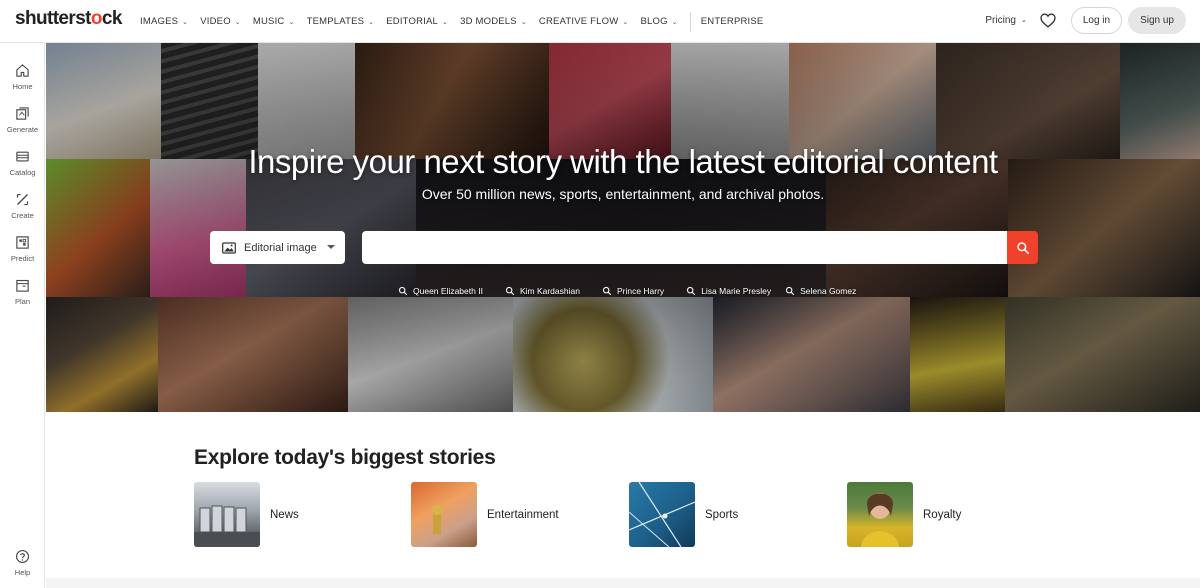  What do you see at coordinates (22, 172) in the screenshot?
I see `sidebar-item-label: Catalog` at bounding box center [22, 172].